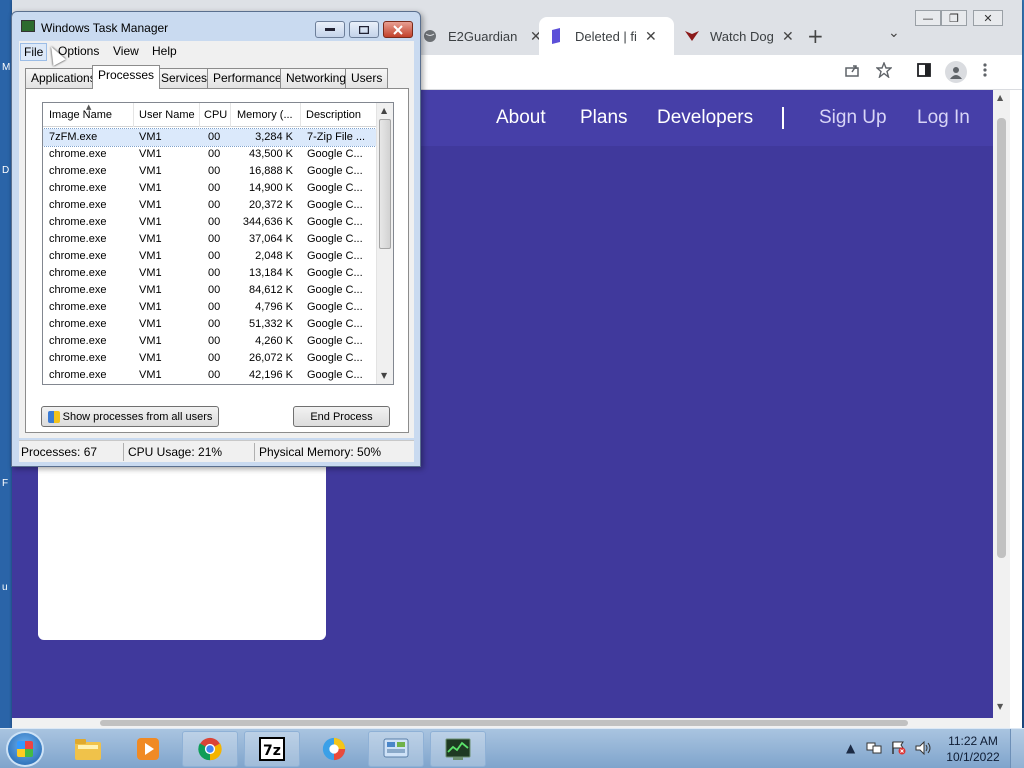 This screenshot has height=768, width=1024. I want to click on more-menu-icon, so click(985, 72).